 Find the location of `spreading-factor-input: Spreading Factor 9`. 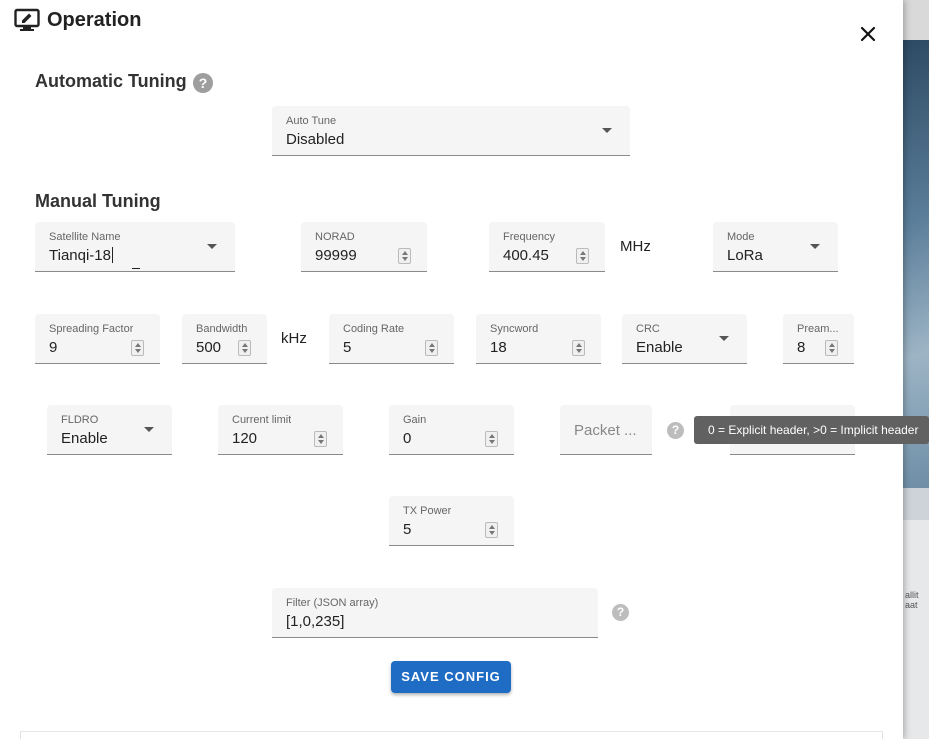

spreading-factor-input: Spreading Factor 9 is located at coordinates (97, 339).